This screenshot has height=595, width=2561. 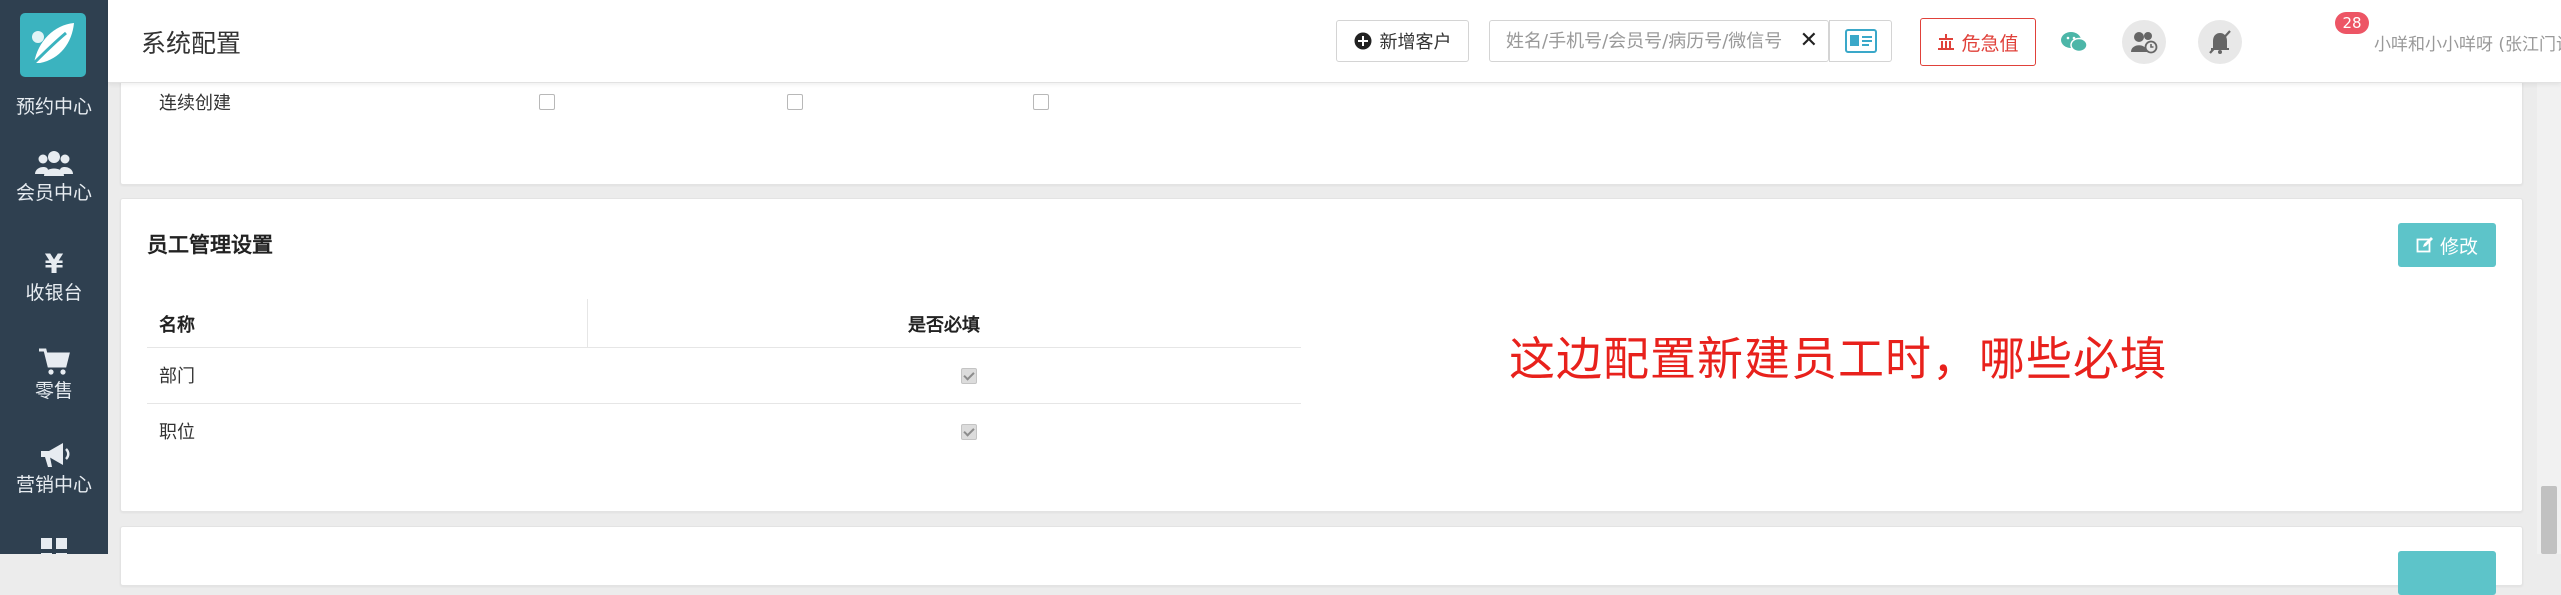 What do you see at coordinates (2220, 42) in the screenshot?
I see `notifications-muted-icon` at bounding box center [2220, 42].